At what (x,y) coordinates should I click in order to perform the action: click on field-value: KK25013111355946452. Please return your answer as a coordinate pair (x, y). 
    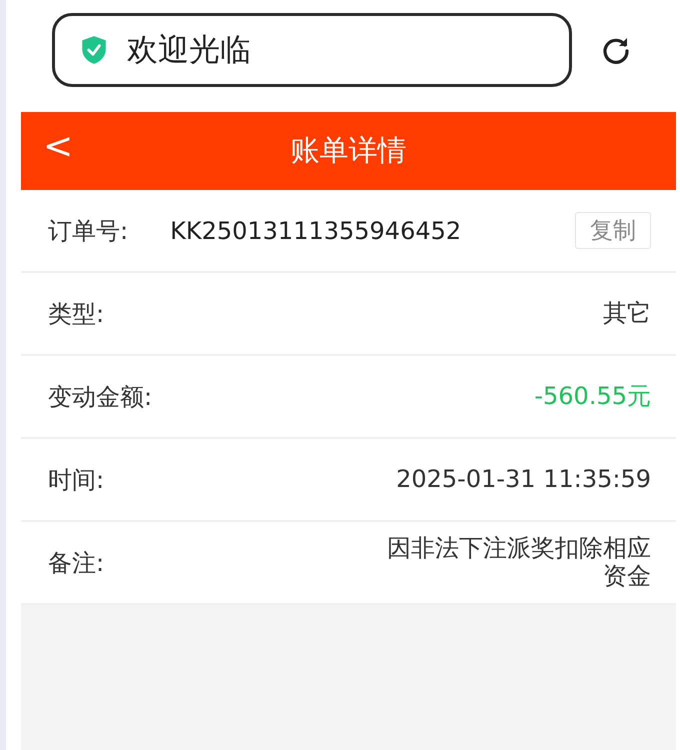
    Looking at the image, I should click on (316, 230).